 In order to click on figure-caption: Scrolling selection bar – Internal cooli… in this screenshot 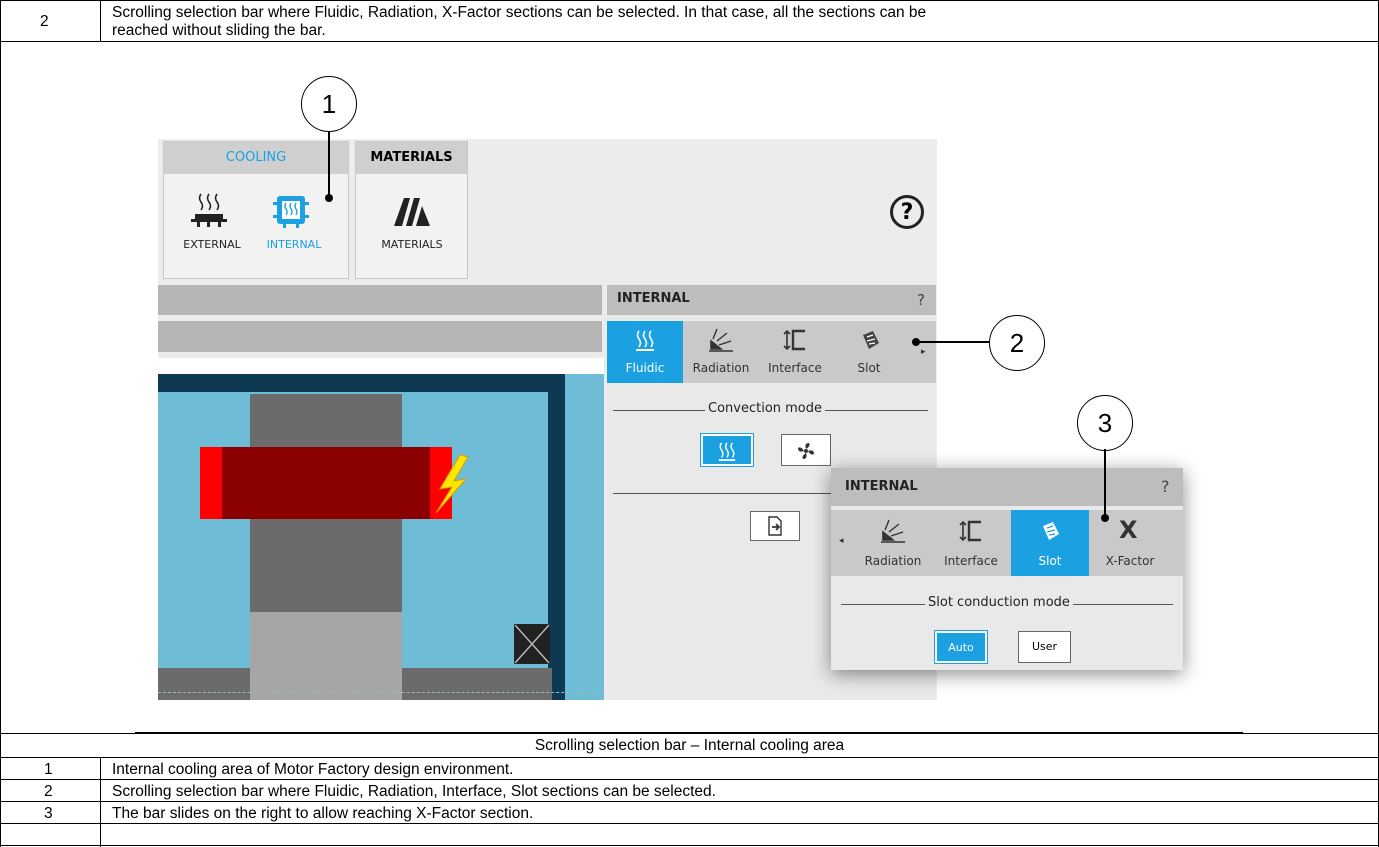, I will do `click(689, 745)`.